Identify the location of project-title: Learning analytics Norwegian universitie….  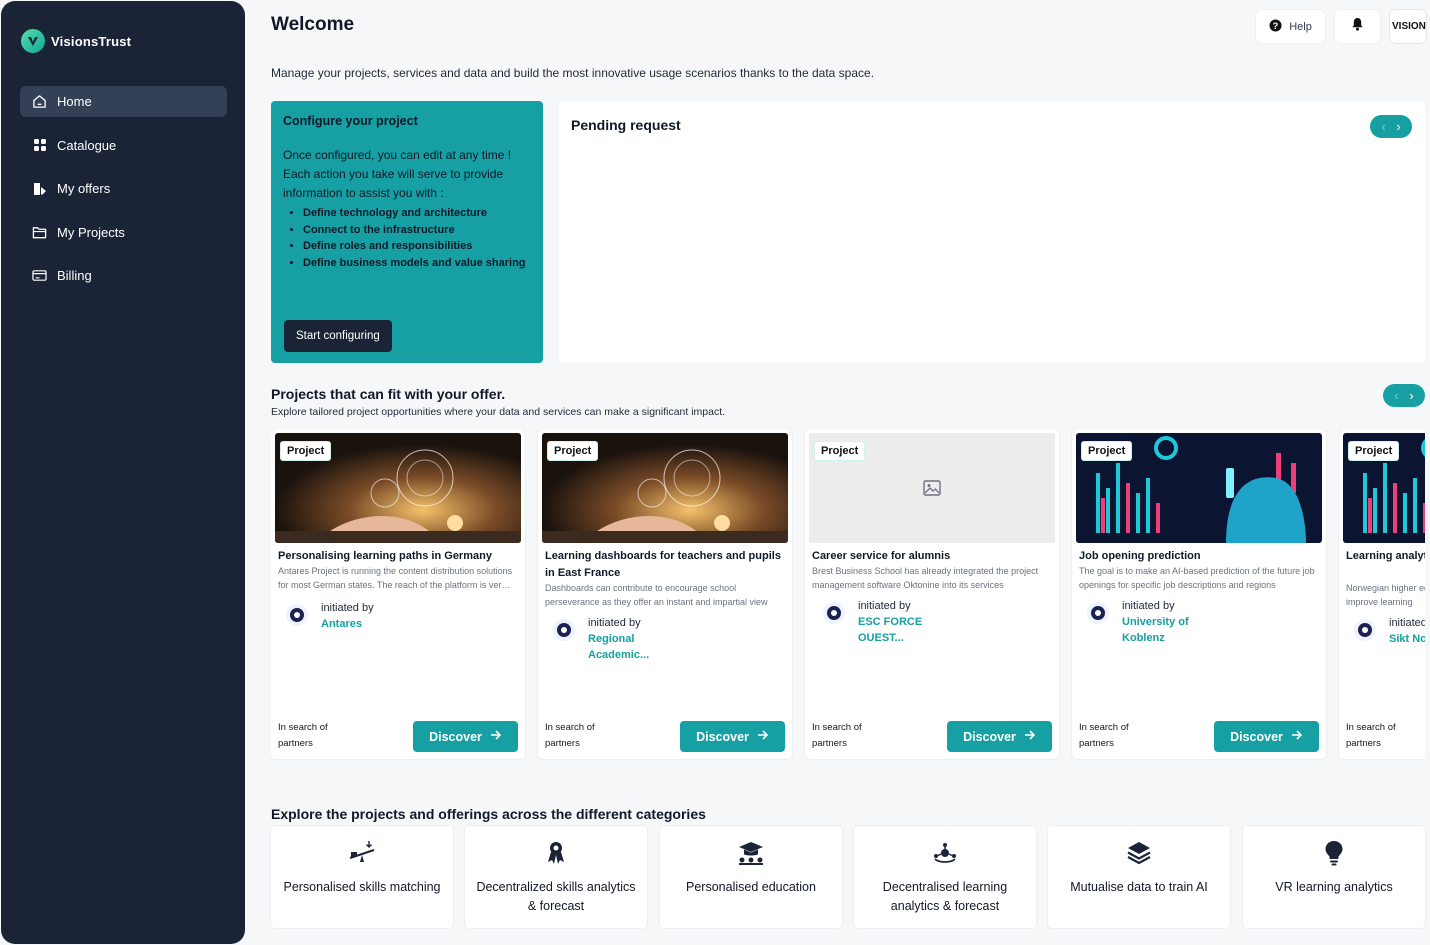
(1385, 556).